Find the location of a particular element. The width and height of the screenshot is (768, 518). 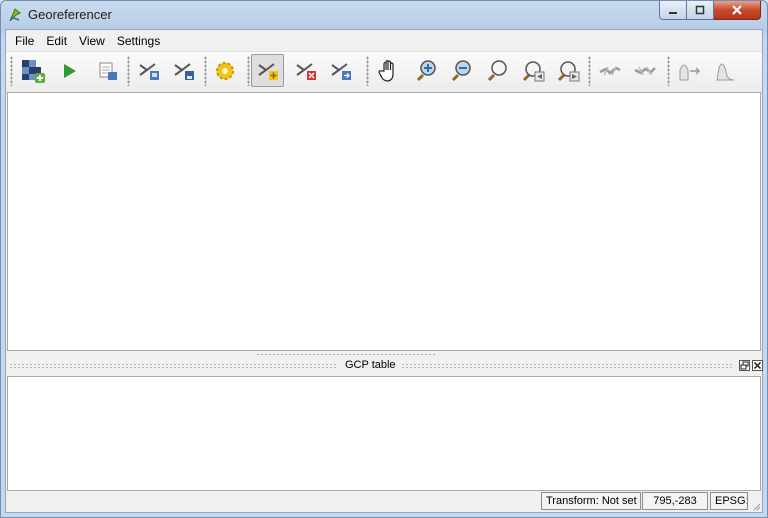

zoom-last-icon is located at coordinates (533, 70).